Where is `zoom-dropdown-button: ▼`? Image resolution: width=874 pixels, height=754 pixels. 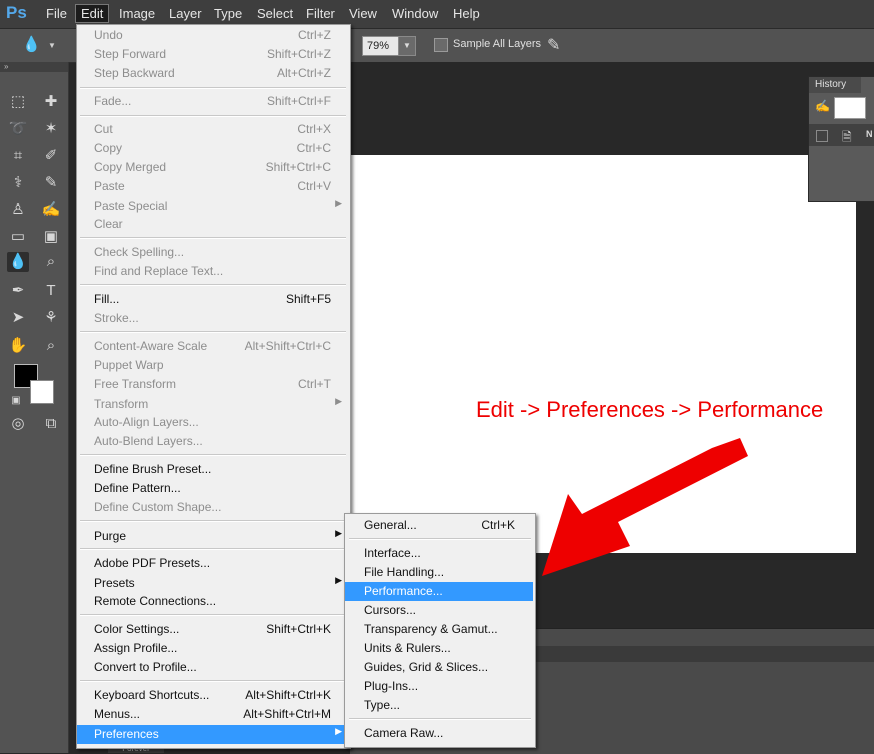 zoom-dropdown-button: ▼ is located at coordinates (407, 46).